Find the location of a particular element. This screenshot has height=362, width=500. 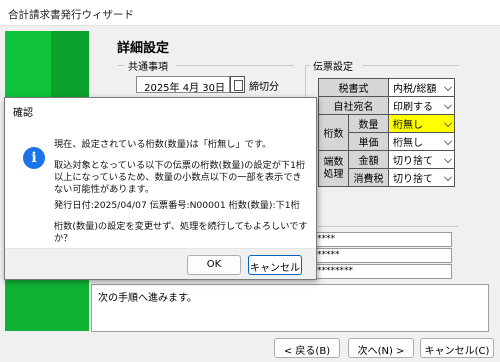

slip-section-heading: 伝票設定 is located at coordinates (333, 67).